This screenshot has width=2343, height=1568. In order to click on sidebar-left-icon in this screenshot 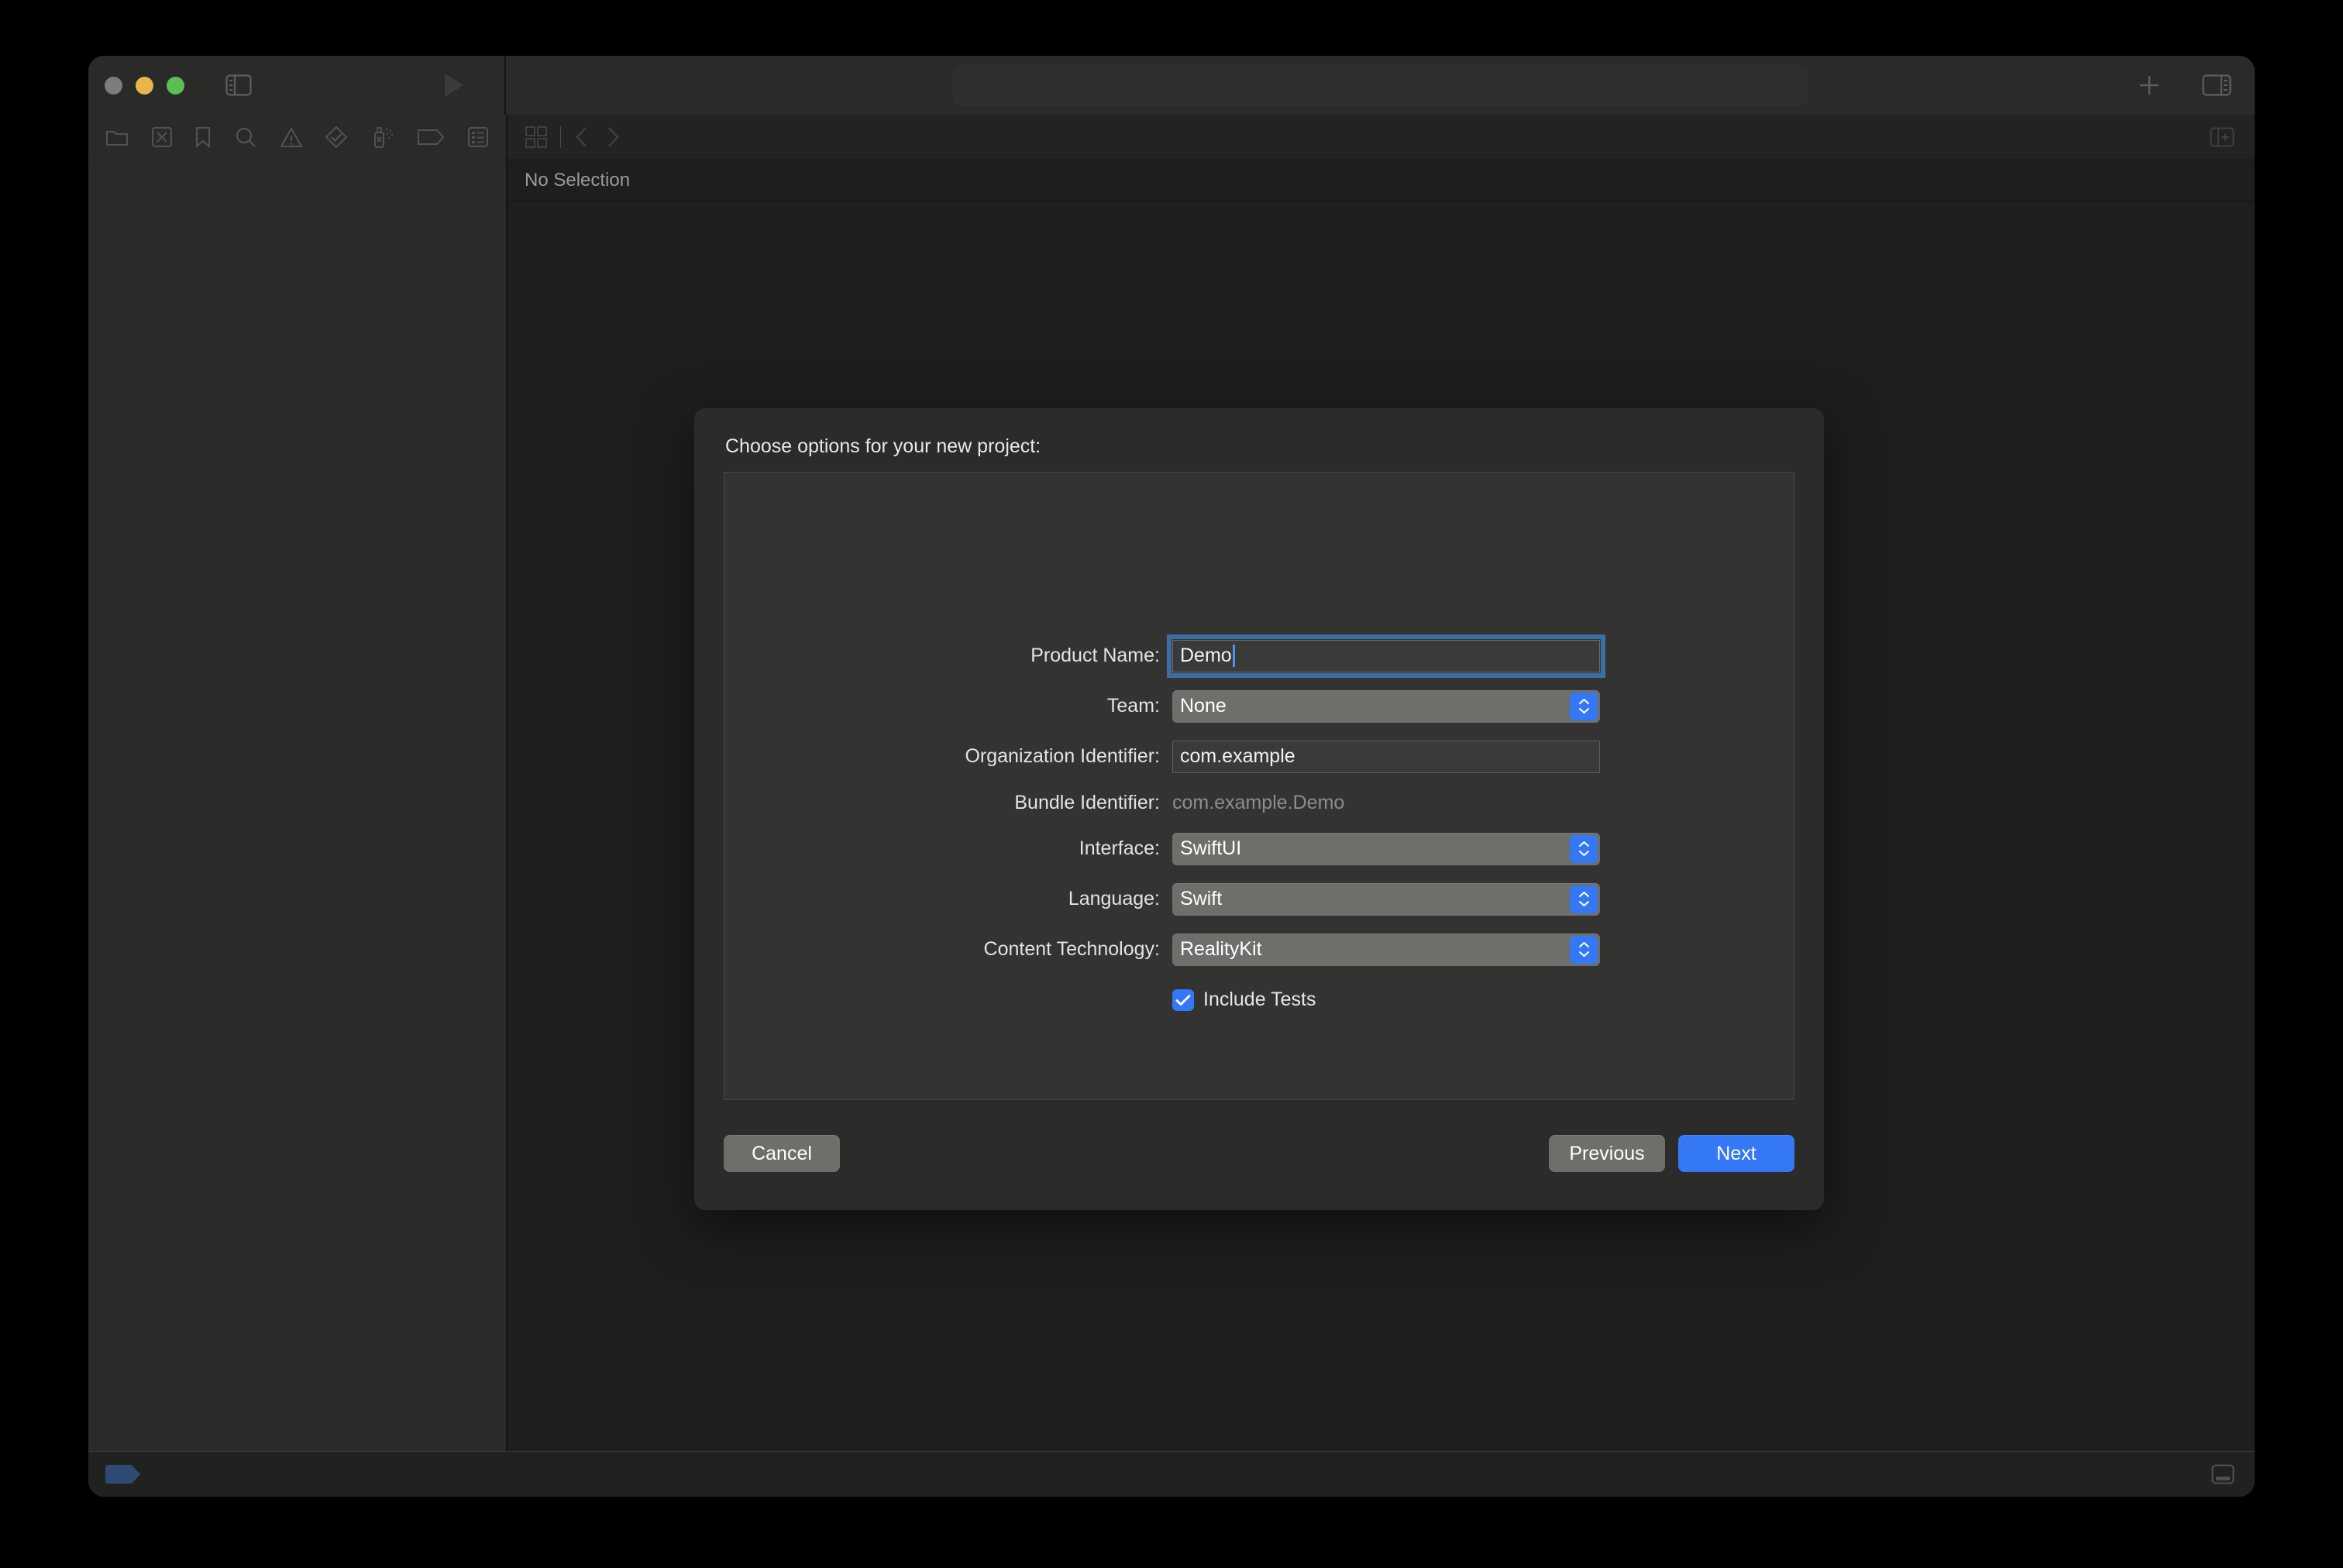, I will do `click(238, 85)`.